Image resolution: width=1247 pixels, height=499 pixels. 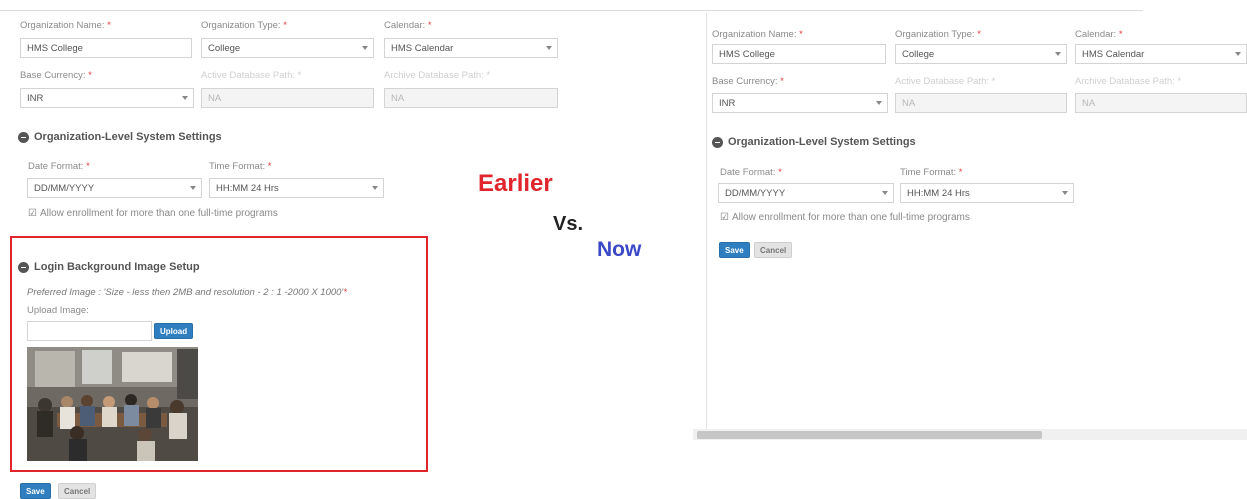 What do you see at coordinates (112, 404) in the screenshot?
I see `login-background-image` at bounding box center [112, 404].